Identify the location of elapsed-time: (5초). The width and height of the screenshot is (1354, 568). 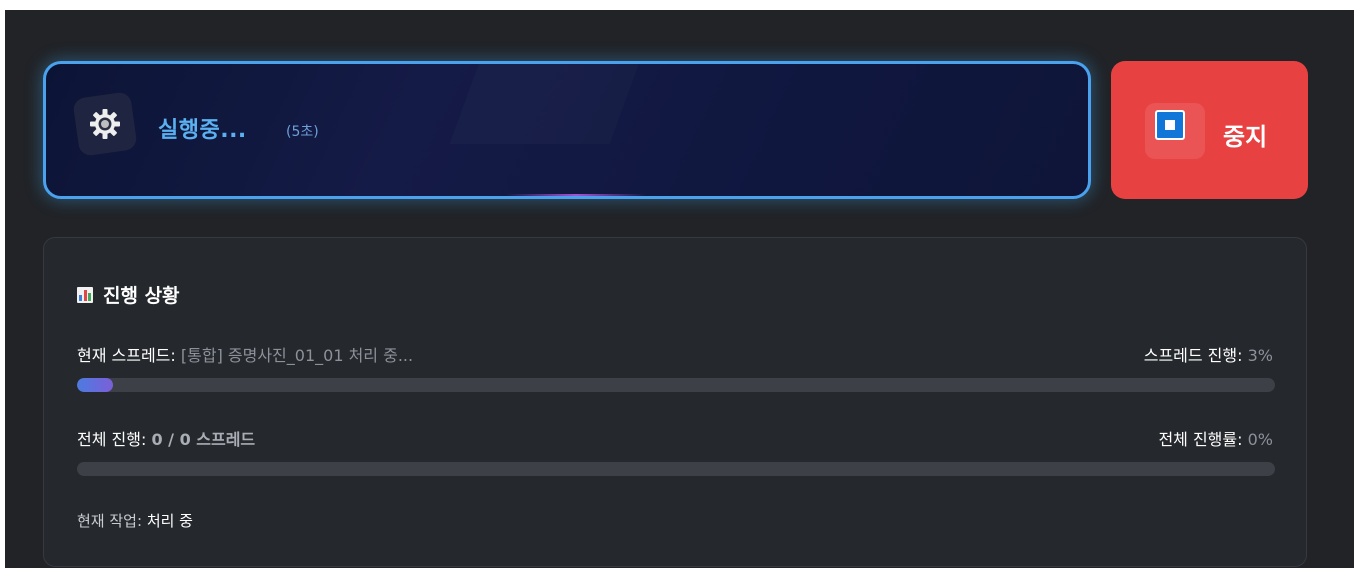
(302, 132).